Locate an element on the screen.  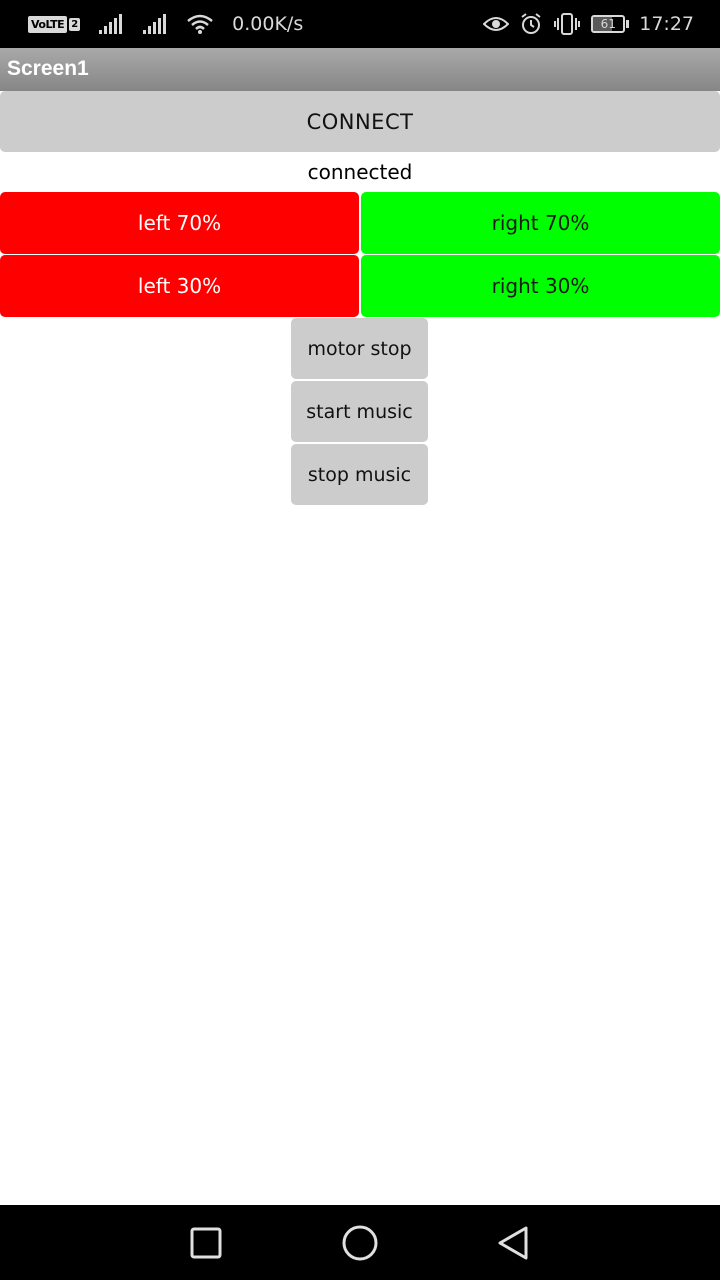
net-speed: 0.00K/s is located at coordinates (268, 24).